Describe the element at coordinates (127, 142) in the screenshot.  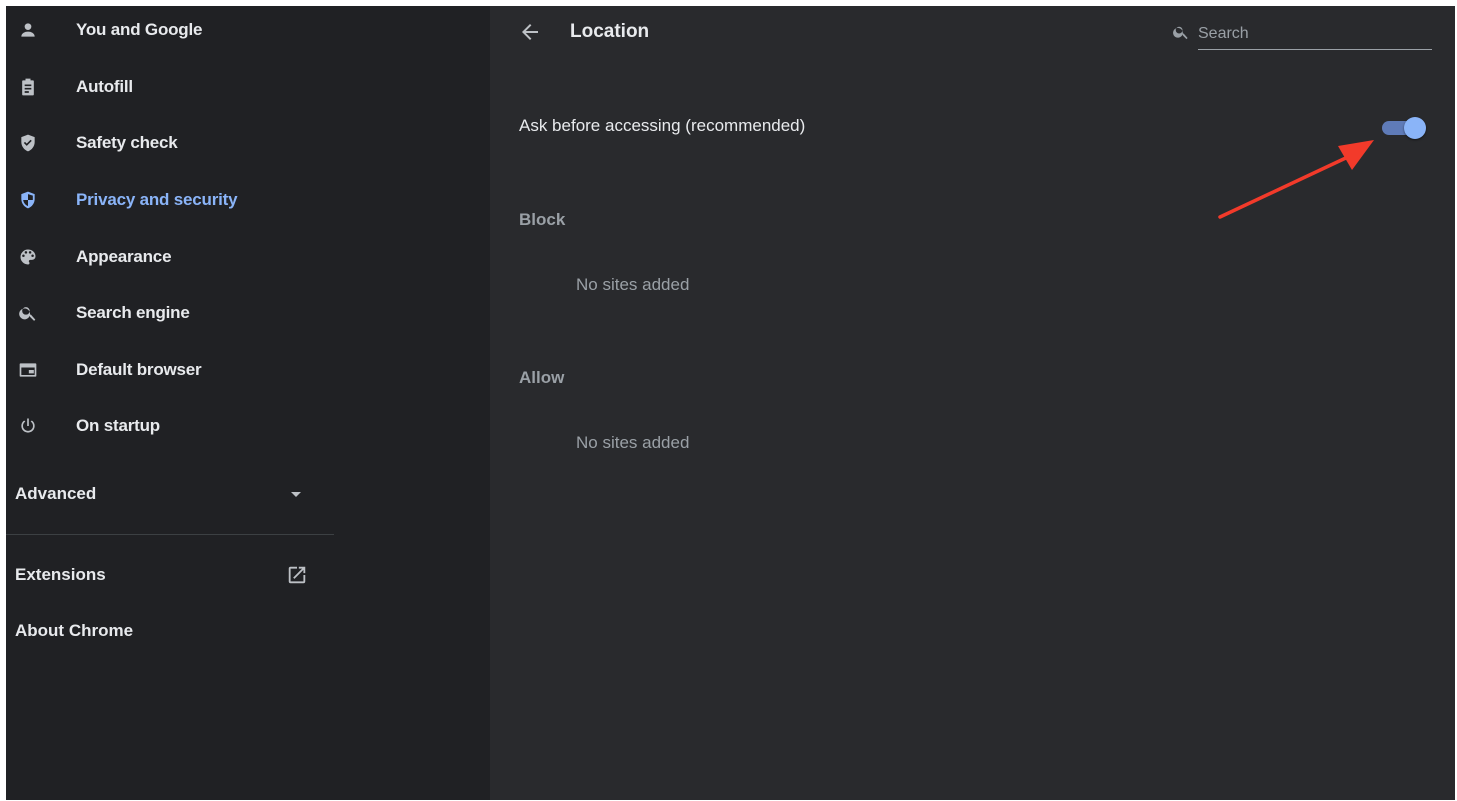
I see `sidebar-item-label: Safety check` at that location.